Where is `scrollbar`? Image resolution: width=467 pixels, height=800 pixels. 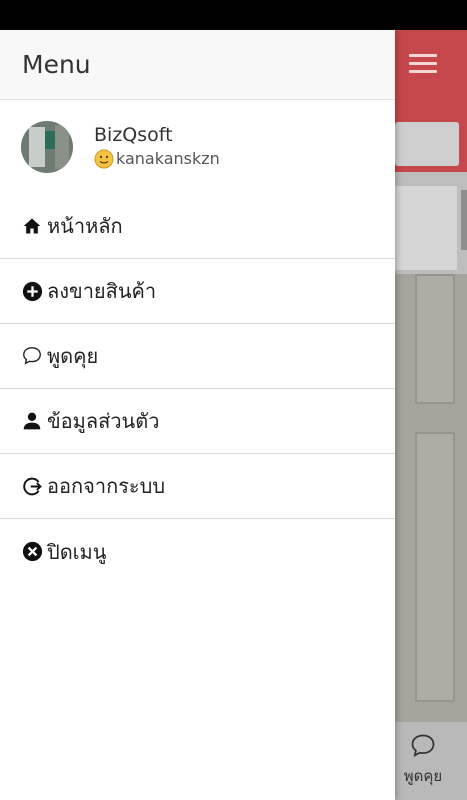
scrollbar is located at coordinates (464, 220).